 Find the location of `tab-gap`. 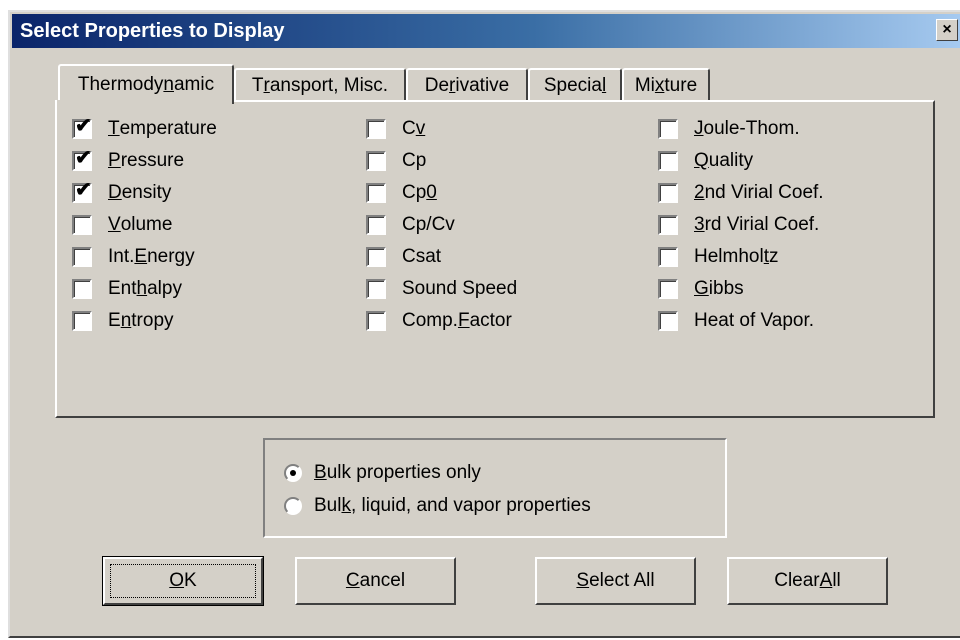

tab-gap is located at coordinates (144, 102).